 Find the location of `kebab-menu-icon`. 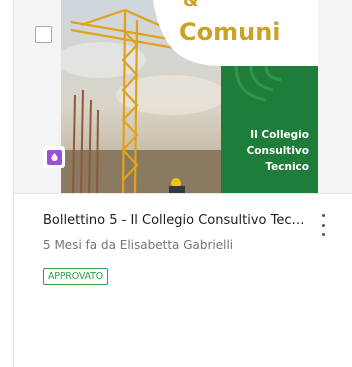

kebab-menu-icon is located at coordinates (323, 225).